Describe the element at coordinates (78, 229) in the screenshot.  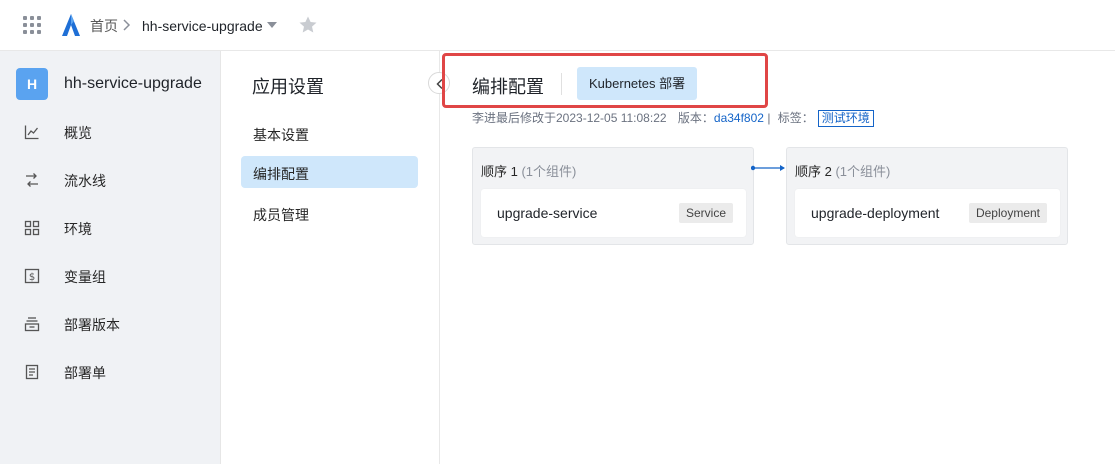
I see `sidebar-item-label: 环境` at that location.